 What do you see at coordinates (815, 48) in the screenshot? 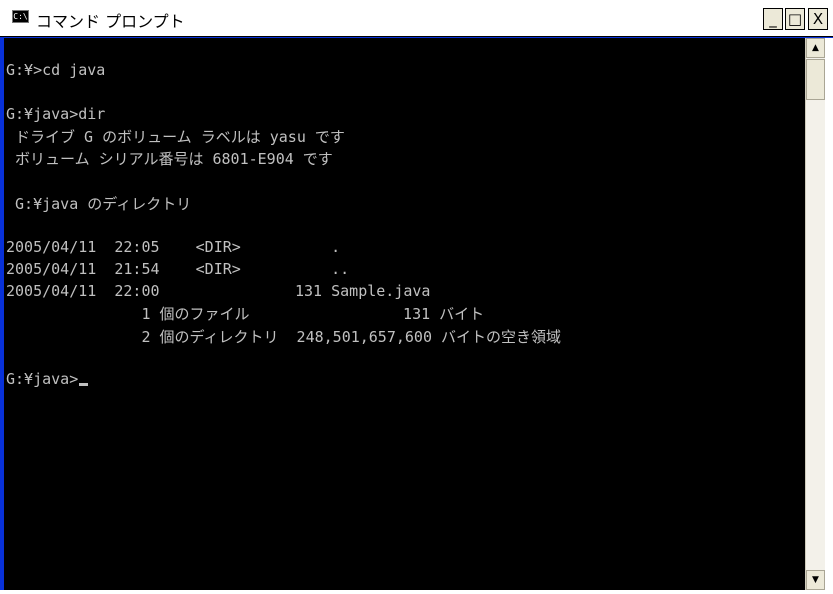
I see `scroll-up-button: ▲` at bounding box center [815, 48].